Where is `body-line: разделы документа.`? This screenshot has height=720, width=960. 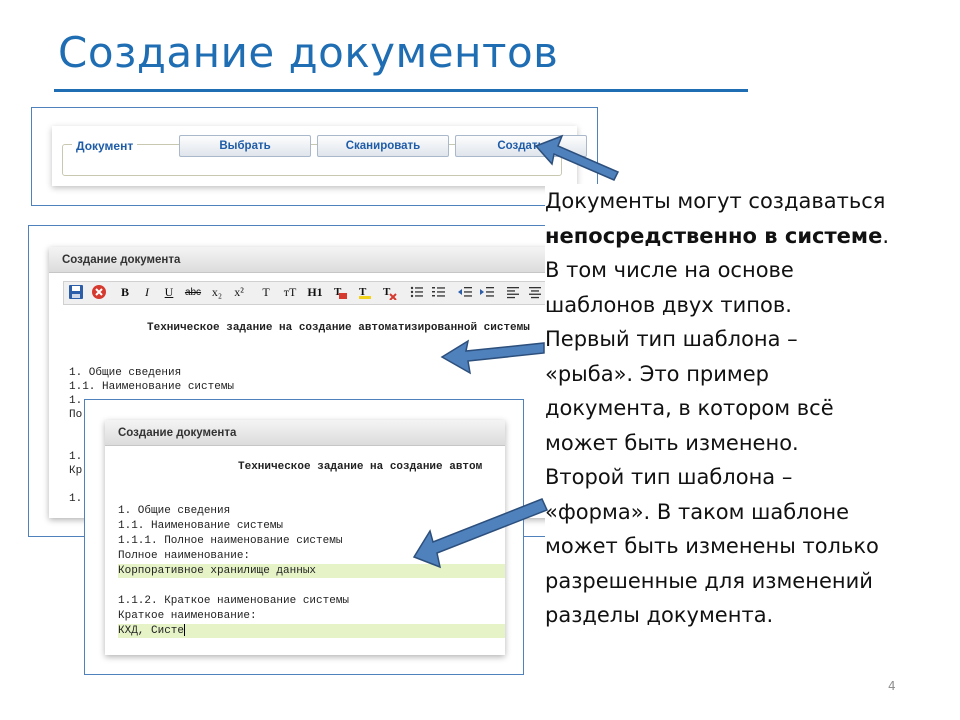
body-line: разделы документа. is located at coordinates (659, 615).